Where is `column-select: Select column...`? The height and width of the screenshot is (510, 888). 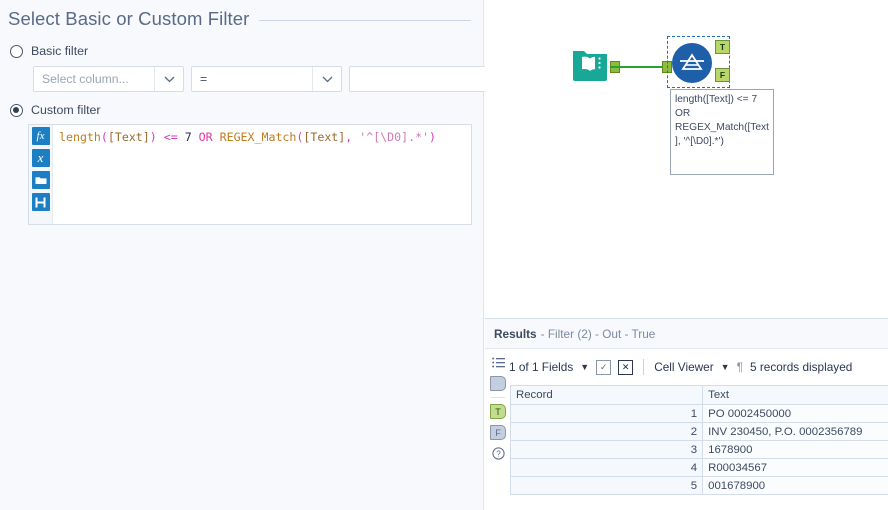 column-select: Select column... is located at coordinates (108, 79).